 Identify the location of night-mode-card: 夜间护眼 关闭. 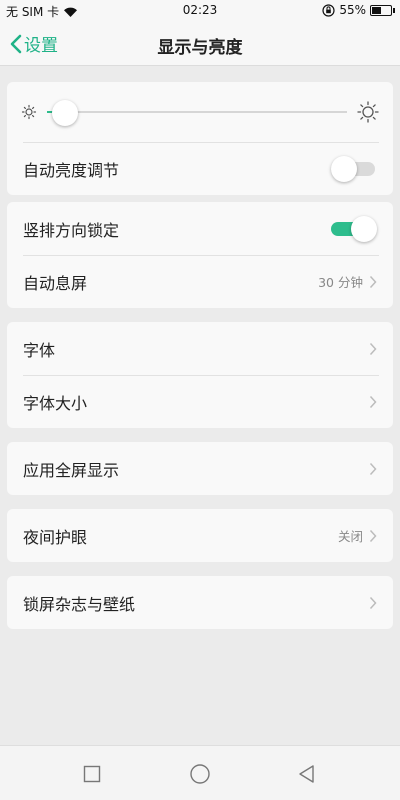
(200, 535).